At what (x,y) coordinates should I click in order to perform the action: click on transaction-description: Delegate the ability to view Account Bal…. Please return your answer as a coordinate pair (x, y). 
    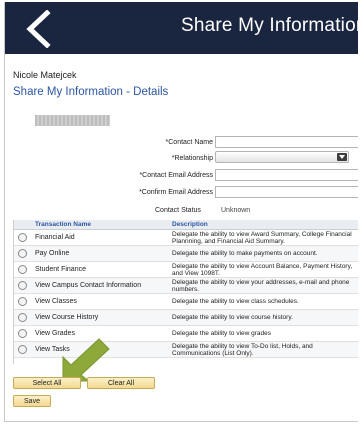
    Looking at the image, I should click on (262, 270).